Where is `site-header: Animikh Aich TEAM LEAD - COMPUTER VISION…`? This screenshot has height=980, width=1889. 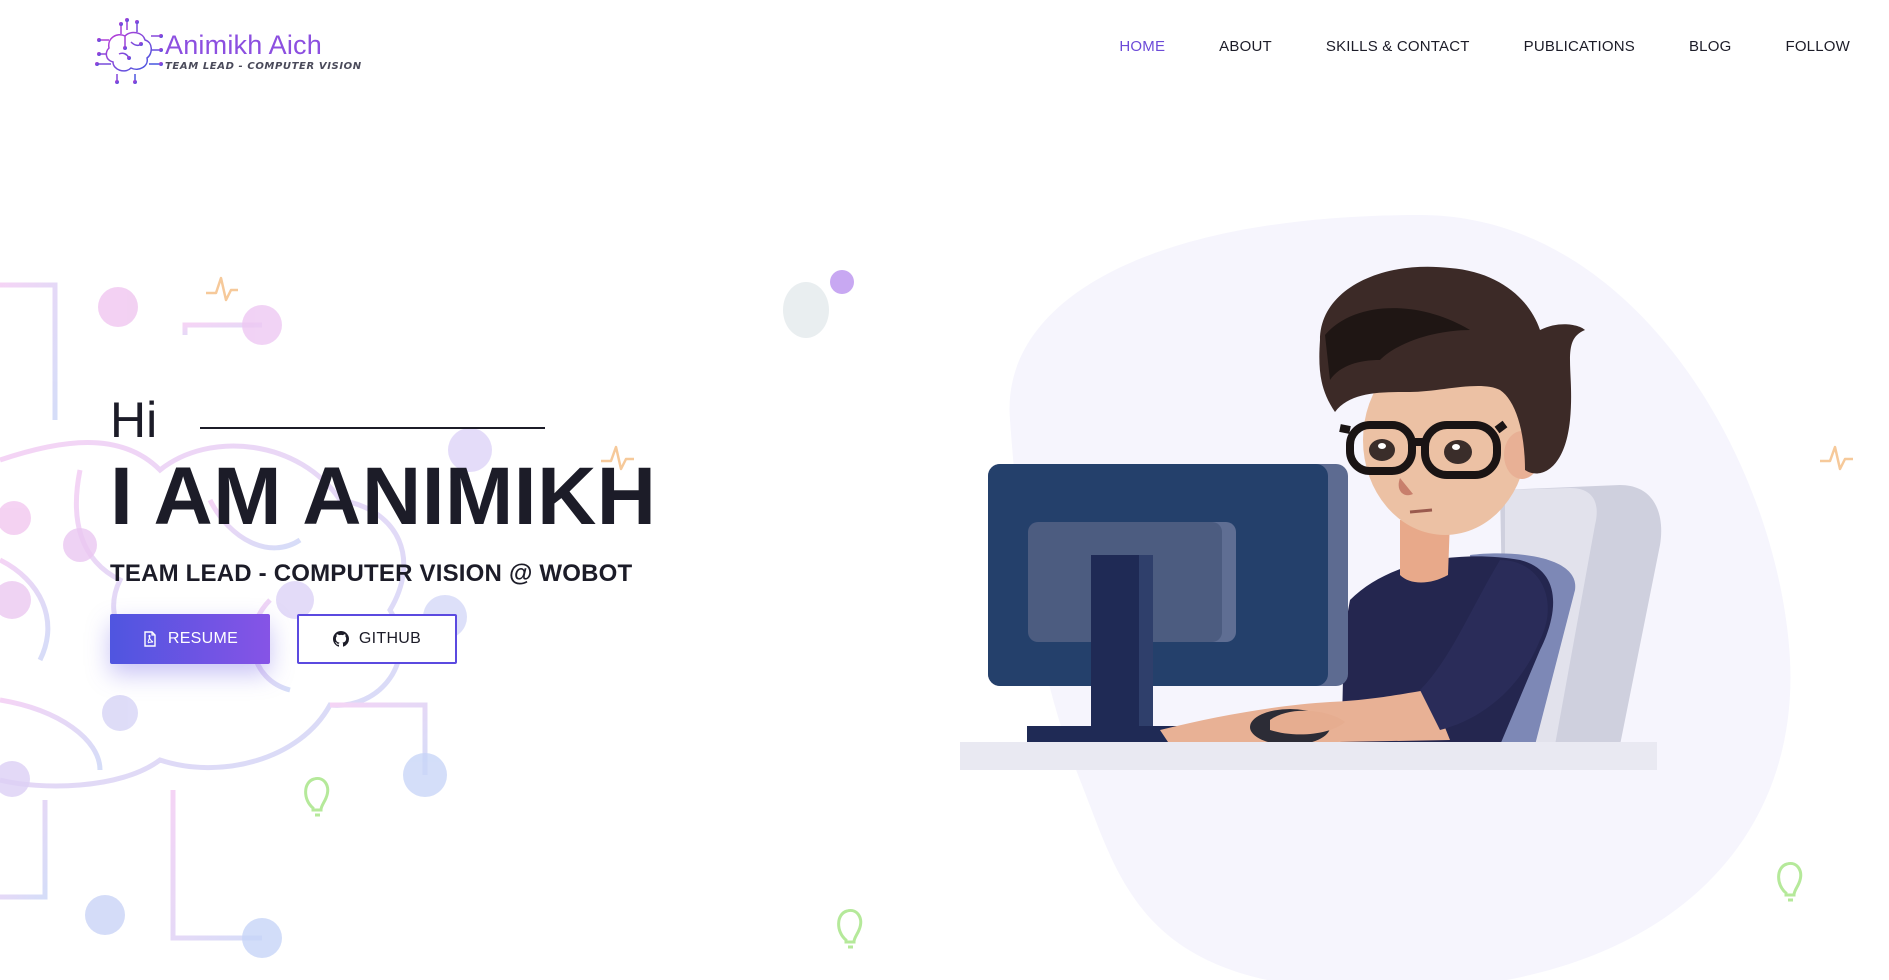 site-header: Animikh Aich TEAM LEAD - COMPUTER VISION… is located at coordinates (944, 50).